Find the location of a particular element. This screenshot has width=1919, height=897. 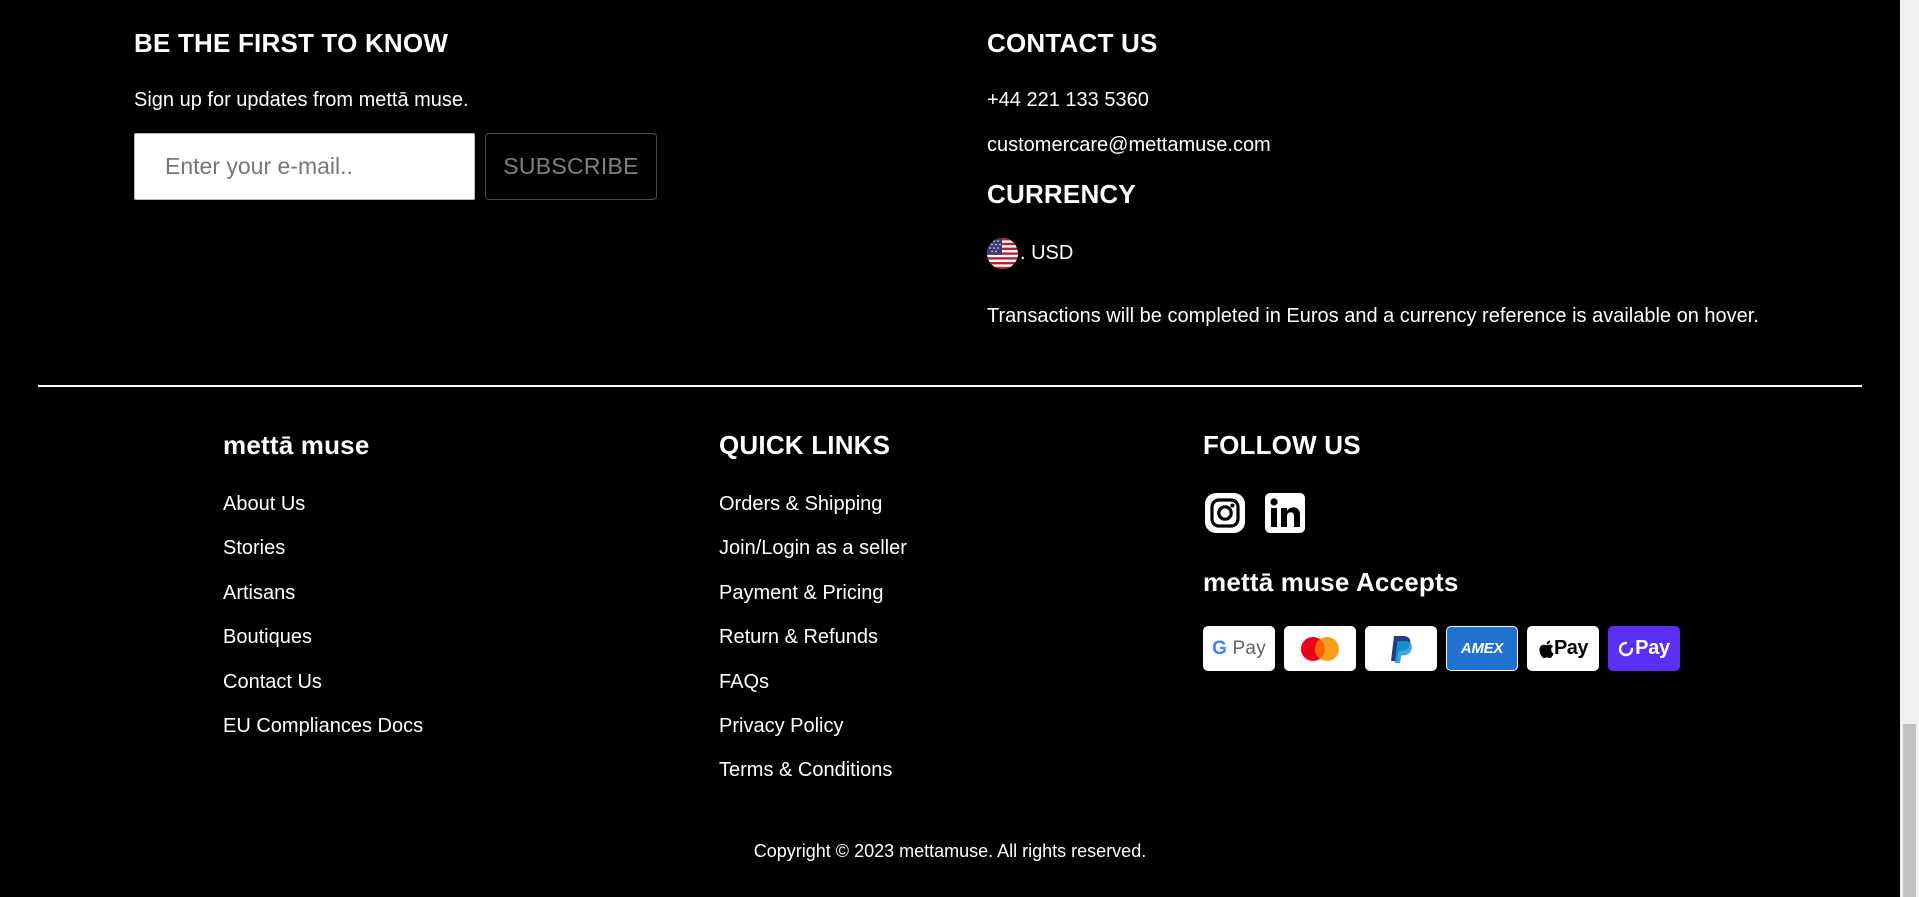

contact-heading: CONTACT US is located at coordinates (1072, 43).